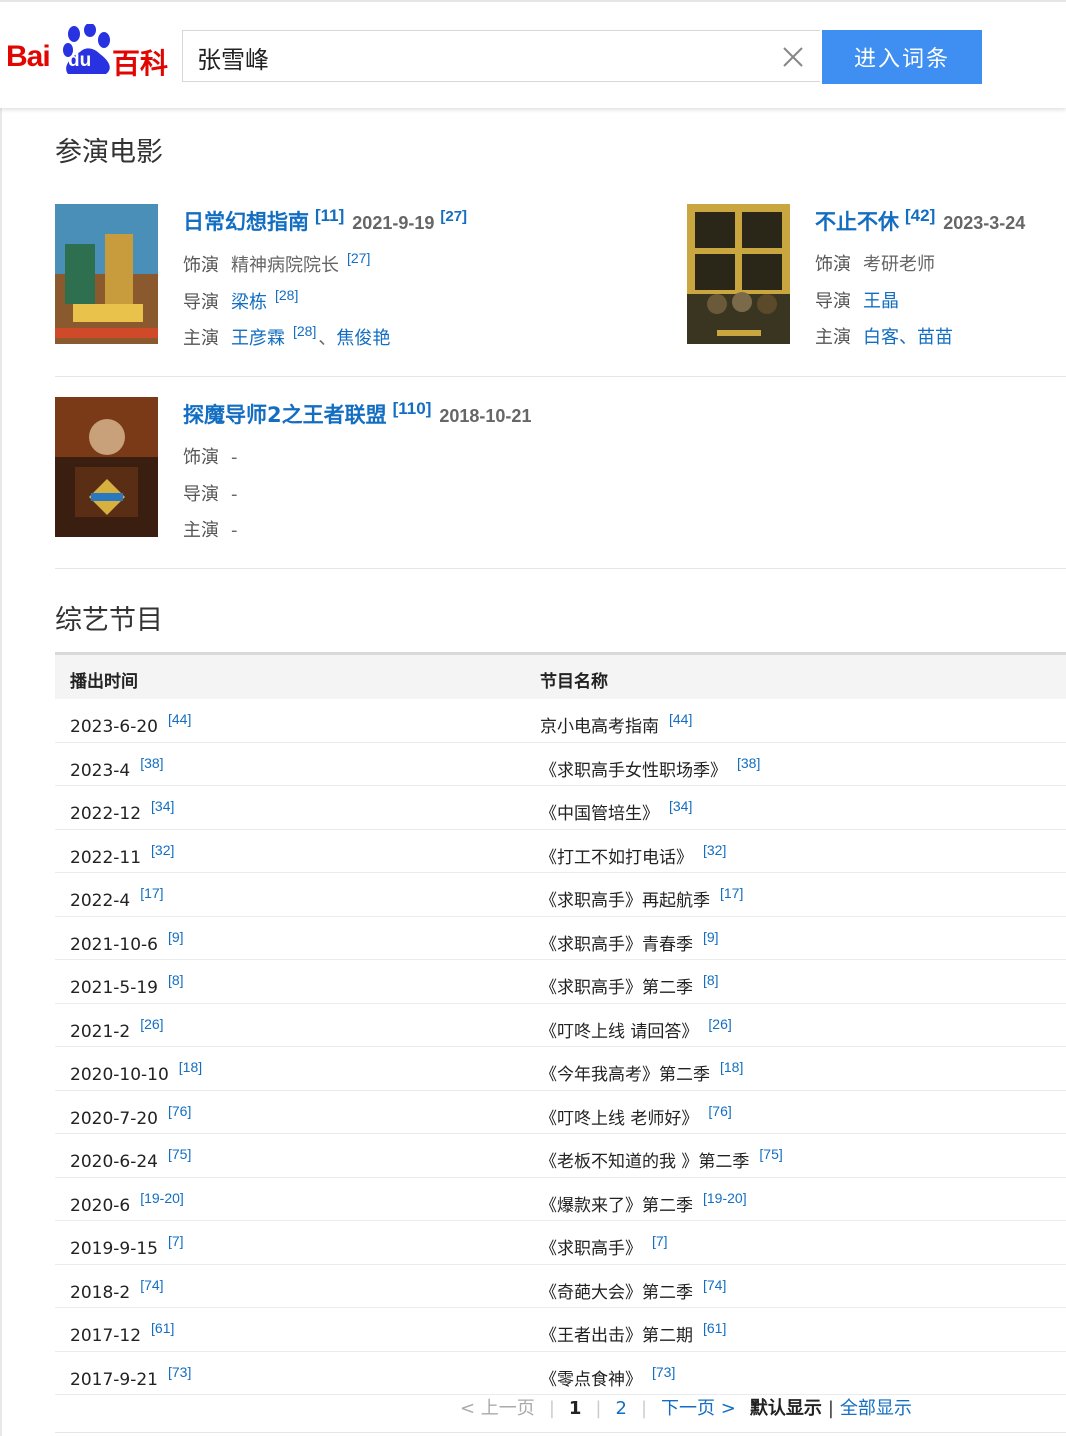  What do you see at coordinates (285, 265) in the screenshot?
I see `role-value: 精神病院院长` at bounding box center [285, 265].